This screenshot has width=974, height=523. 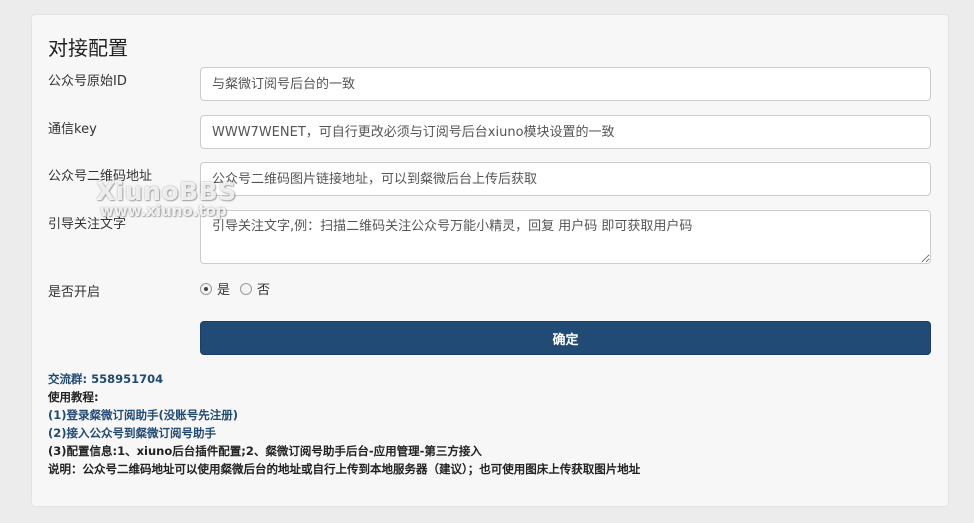 What do you see at coordinates (73, 397) in the screenshot?
I see `tutorial-label: 使用教程:` at bounding box center [73, 397].